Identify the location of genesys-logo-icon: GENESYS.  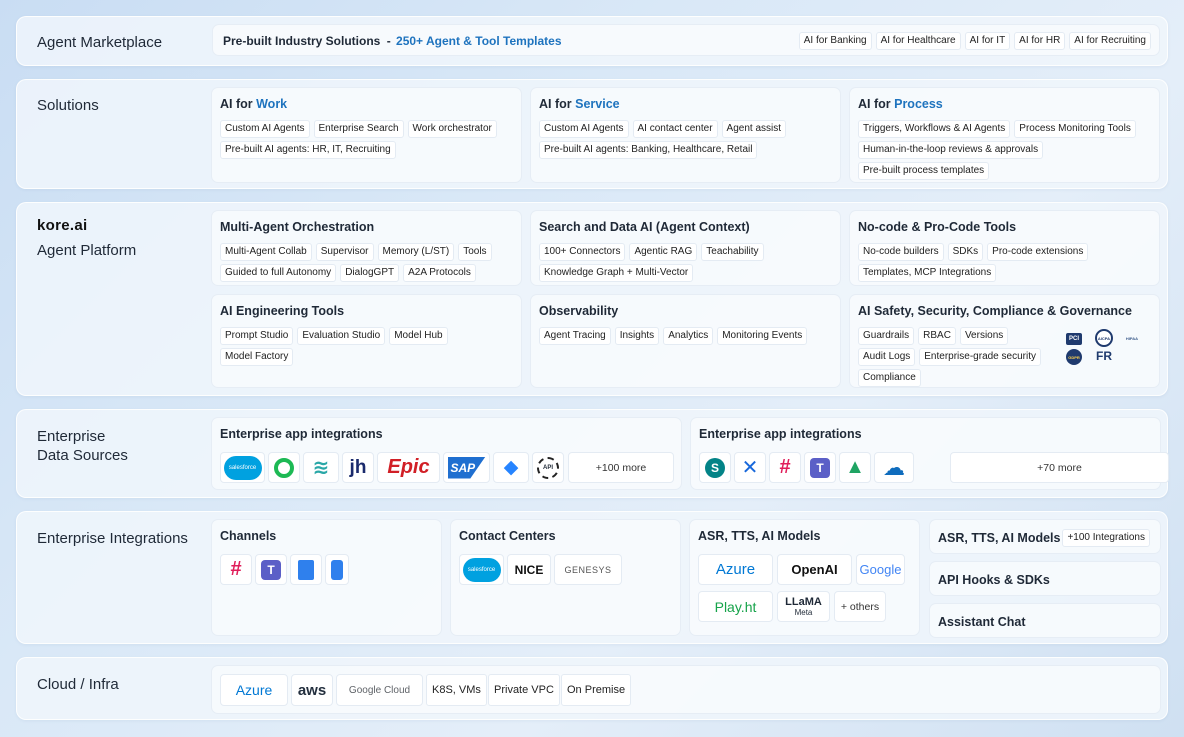
(588, 569).